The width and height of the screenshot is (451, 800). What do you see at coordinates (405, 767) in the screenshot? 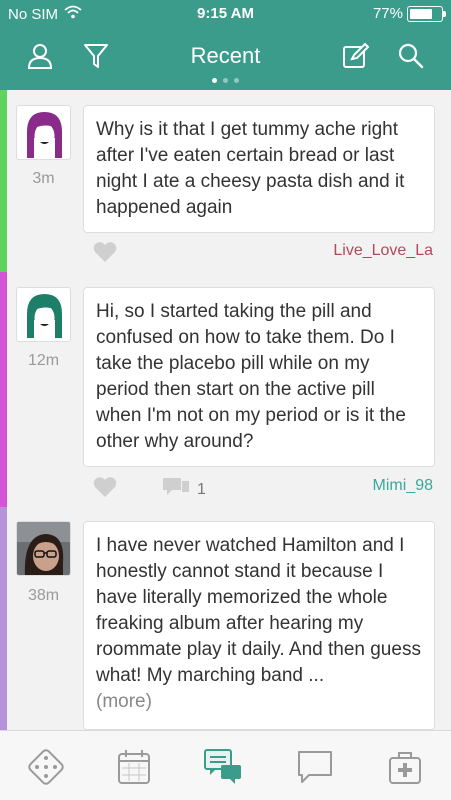
I see `first-aid-kit-icon` at bounding box center [405, 767].